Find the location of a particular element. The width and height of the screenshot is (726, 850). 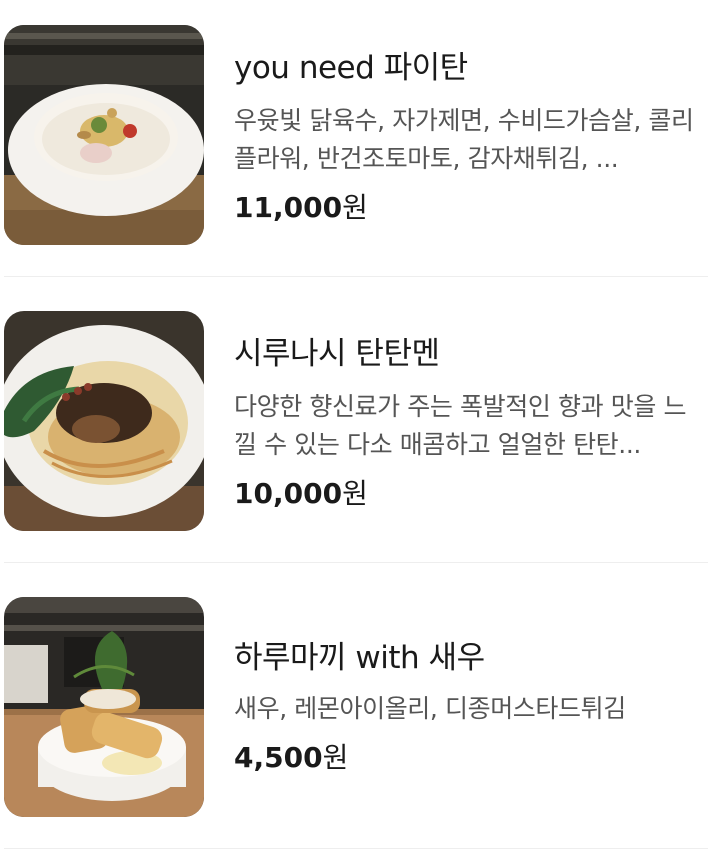

menu-item-description: 새우, 레몬아이올리, 디종머스타드튀김 is located at coordinates (430, 708).